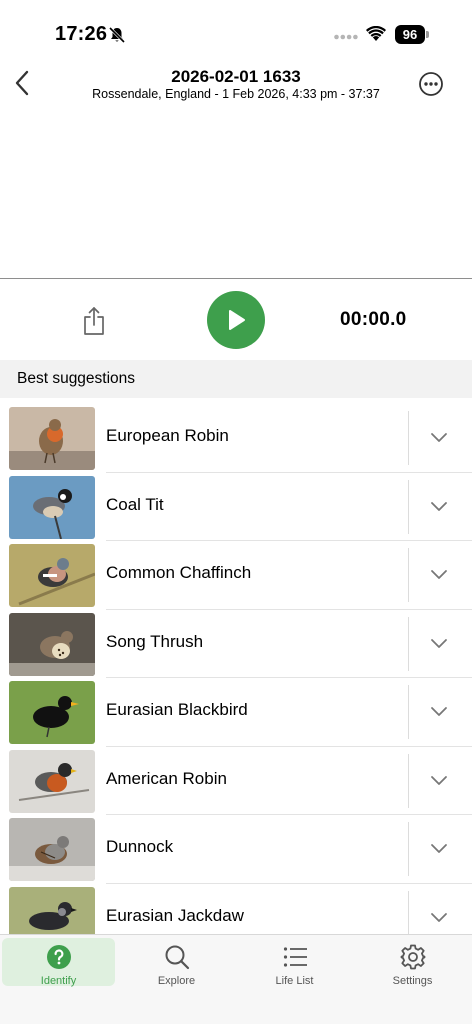 This screenshot has height=1024, width=472. Describe the element at coordinates (427, 34) in the screenshot. I see `battery-cap` at that location.